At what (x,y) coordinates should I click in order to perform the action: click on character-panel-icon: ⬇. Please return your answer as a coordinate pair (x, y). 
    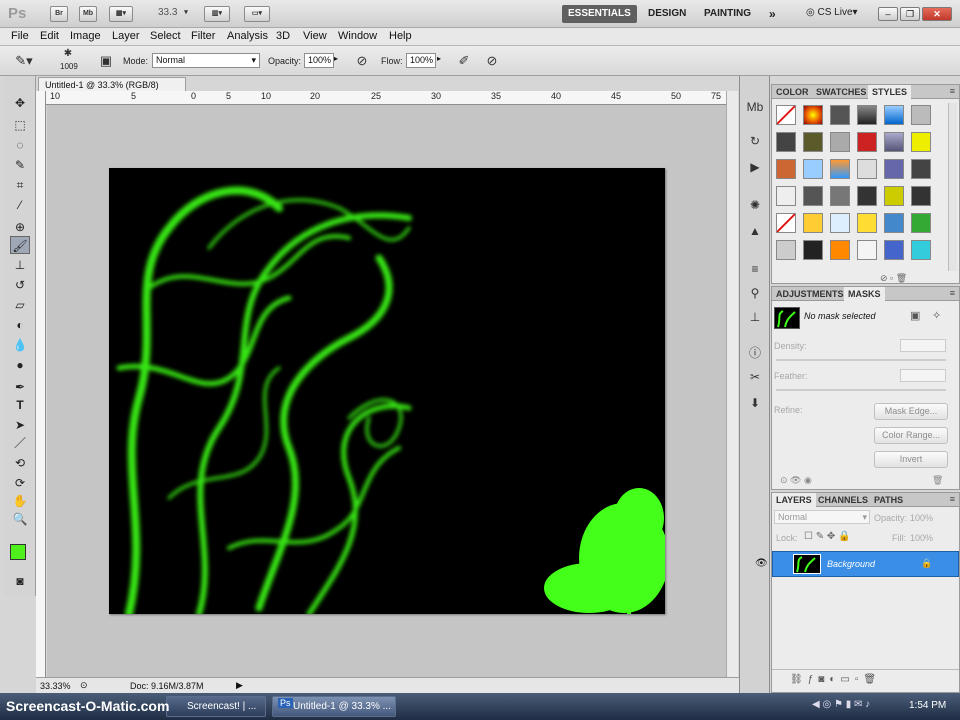
    Looking at the image, I should click on (755, 403).